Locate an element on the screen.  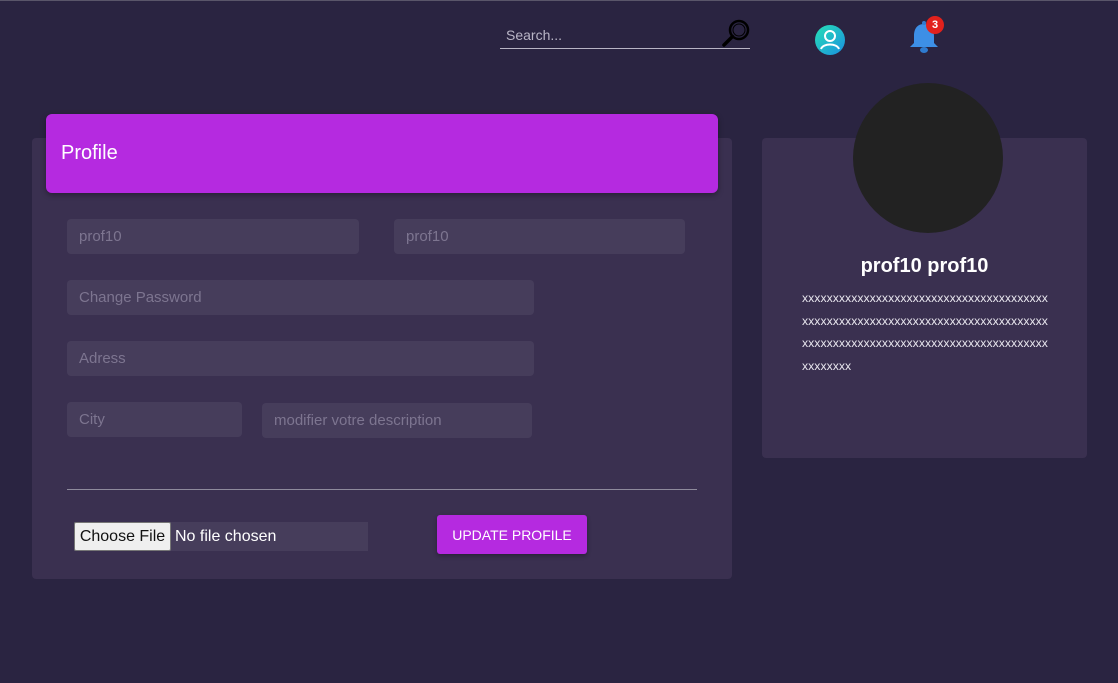
card-title: Profile is located at coordinates (89, 153).